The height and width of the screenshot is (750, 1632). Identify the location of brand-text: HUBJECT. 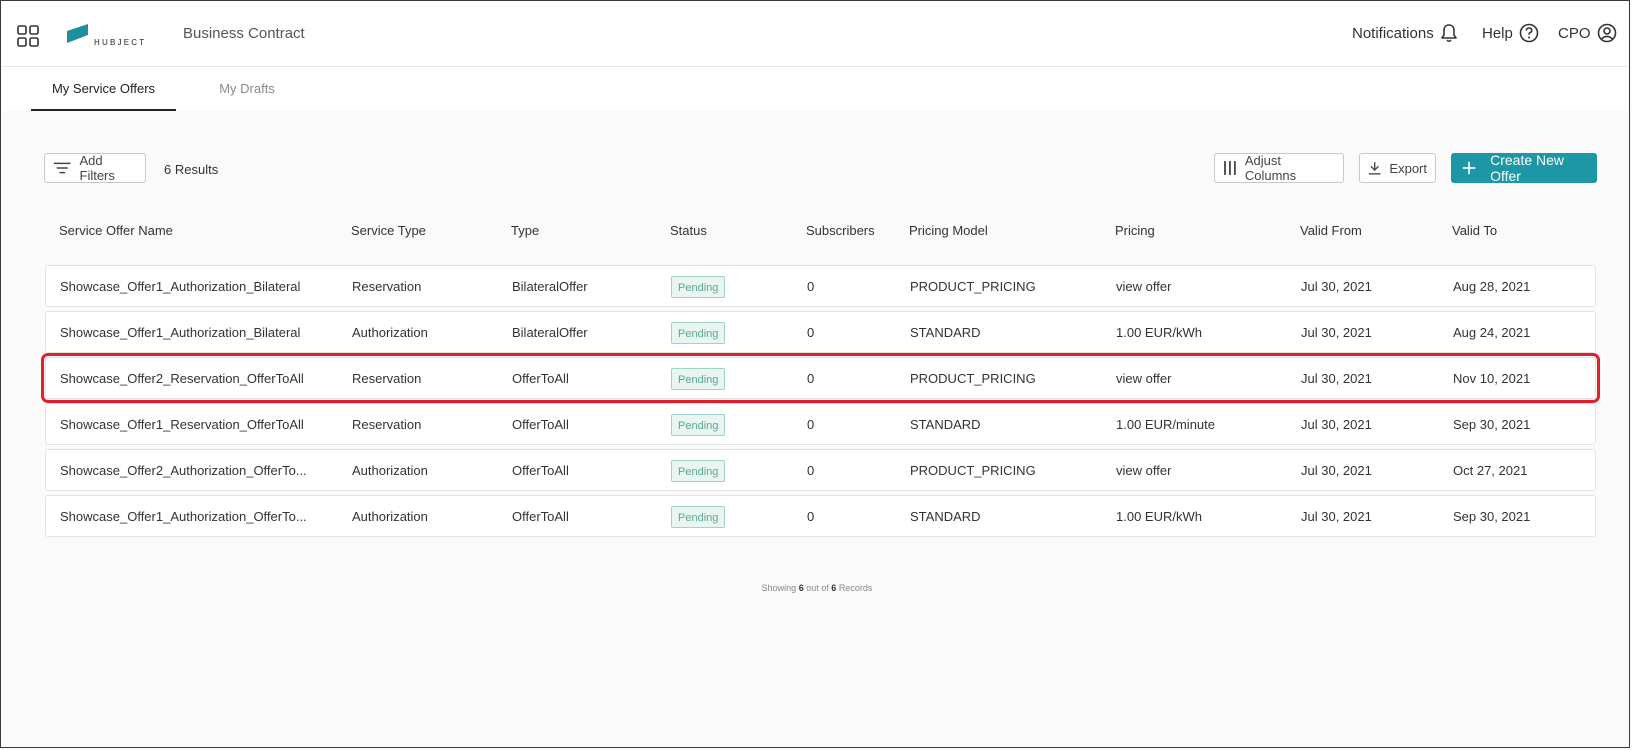
(120, 42).